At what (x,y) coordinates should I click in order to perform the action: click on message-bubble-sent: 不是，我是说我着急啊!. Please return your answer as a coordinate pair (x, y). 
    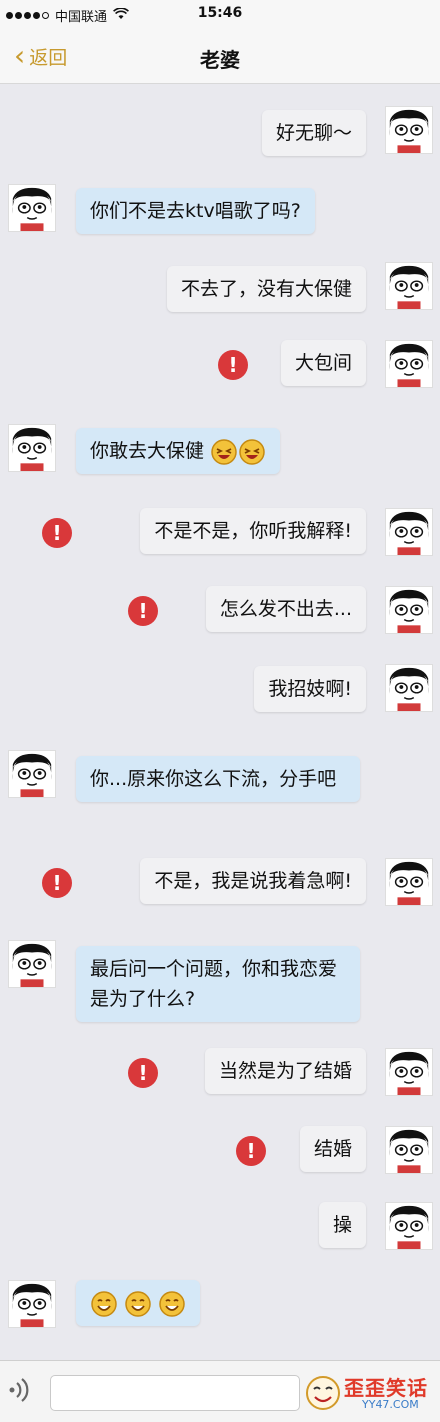
    Looking at the image, I should click on (253, 881).